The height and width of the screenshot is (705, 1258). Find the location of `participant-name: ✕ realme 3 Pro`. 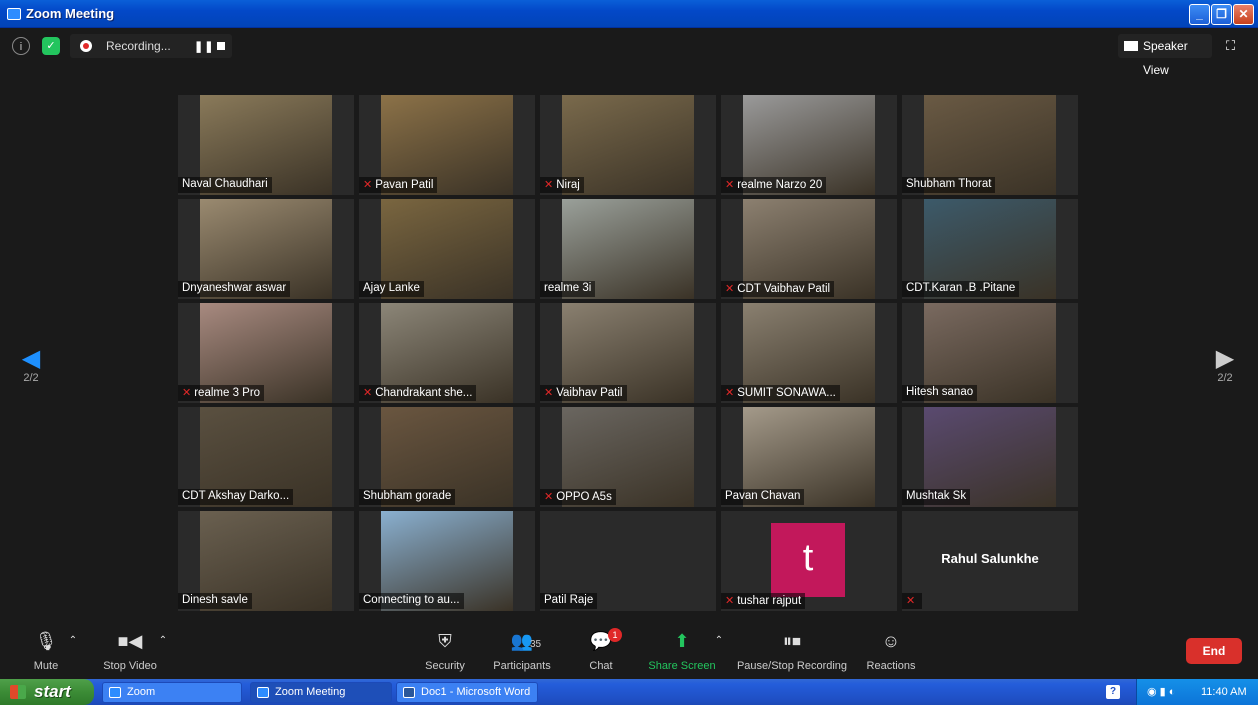

participant-name: ✕ realme 3 Pro is located at coordinates (221, 393).